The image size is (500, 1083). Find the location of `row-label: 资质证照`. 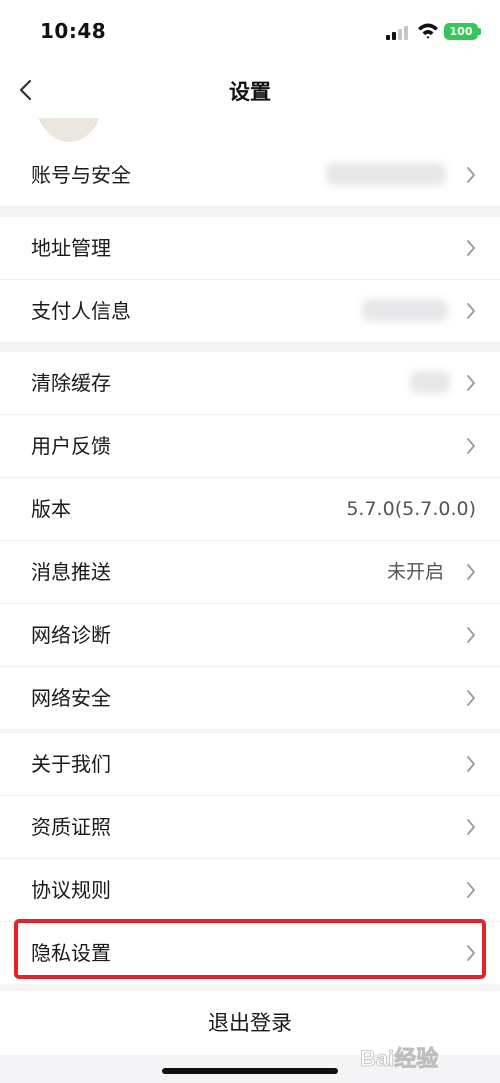

row-label: 资质证照 is located at coordinates (71, 827).